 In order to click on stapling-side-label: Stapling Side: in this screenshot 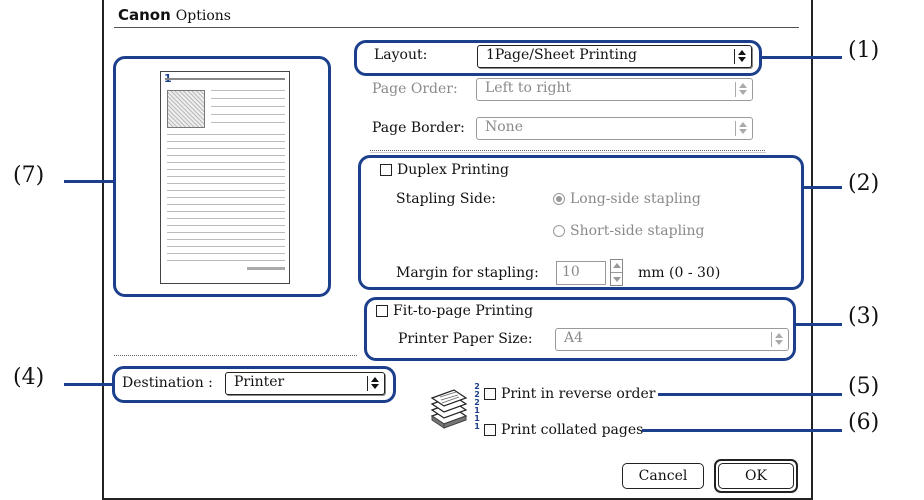, I will do `click(446, 199)`.